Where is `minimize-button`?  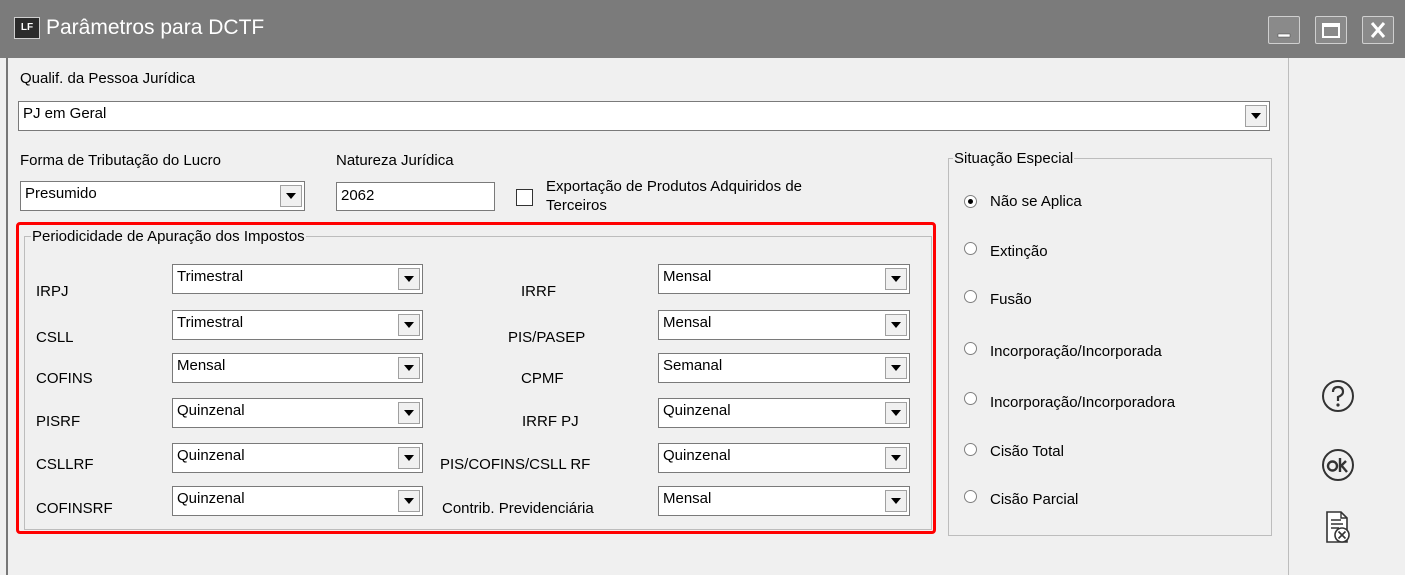
minimize-button is located at coordinates (1284, 30).